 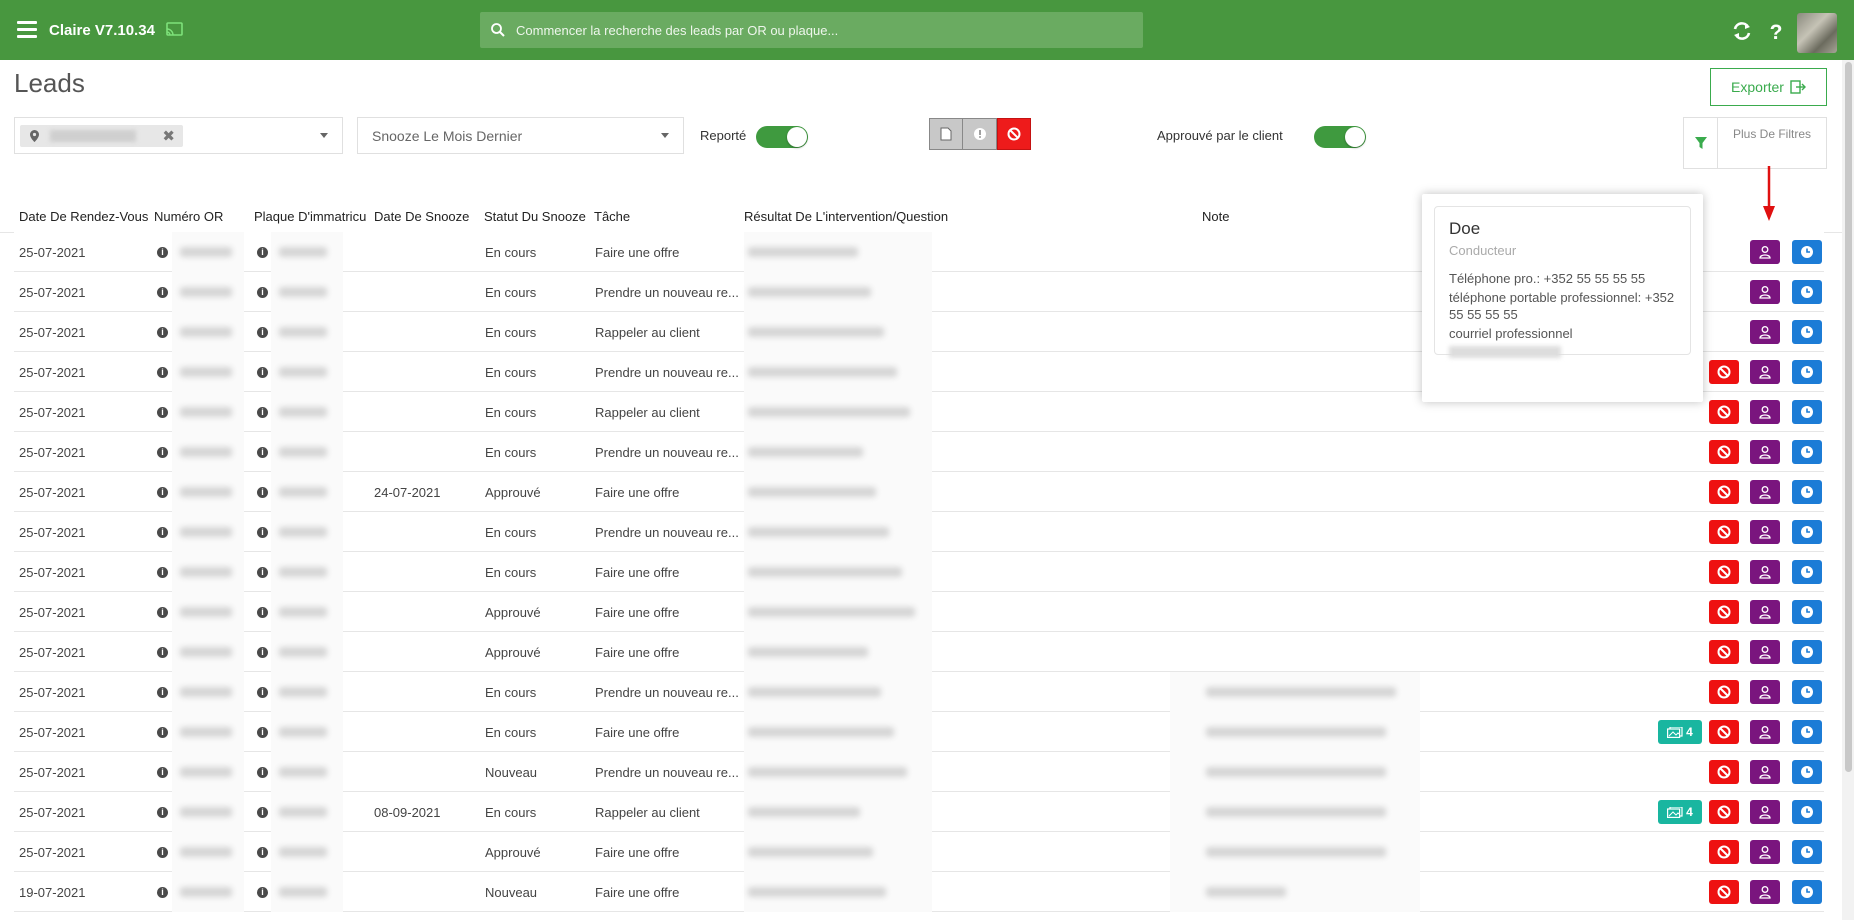 I want to click on location-filter: ✖, so click(x=178, y=135).